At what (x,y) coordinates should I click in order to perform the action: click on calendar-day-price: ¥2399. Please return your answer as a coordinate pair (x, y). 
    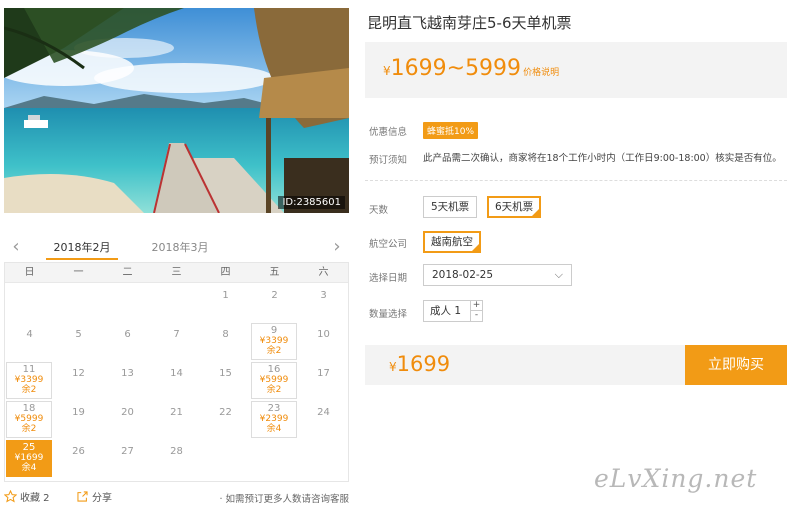
    Looking at the image, I should click on (274, 419).